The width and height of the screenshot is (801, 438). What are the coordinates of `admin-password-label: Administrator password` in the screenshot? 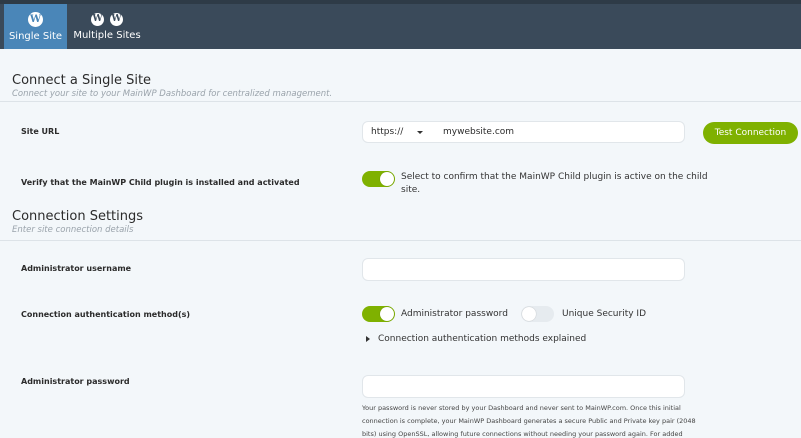 It's located at (75, 381).